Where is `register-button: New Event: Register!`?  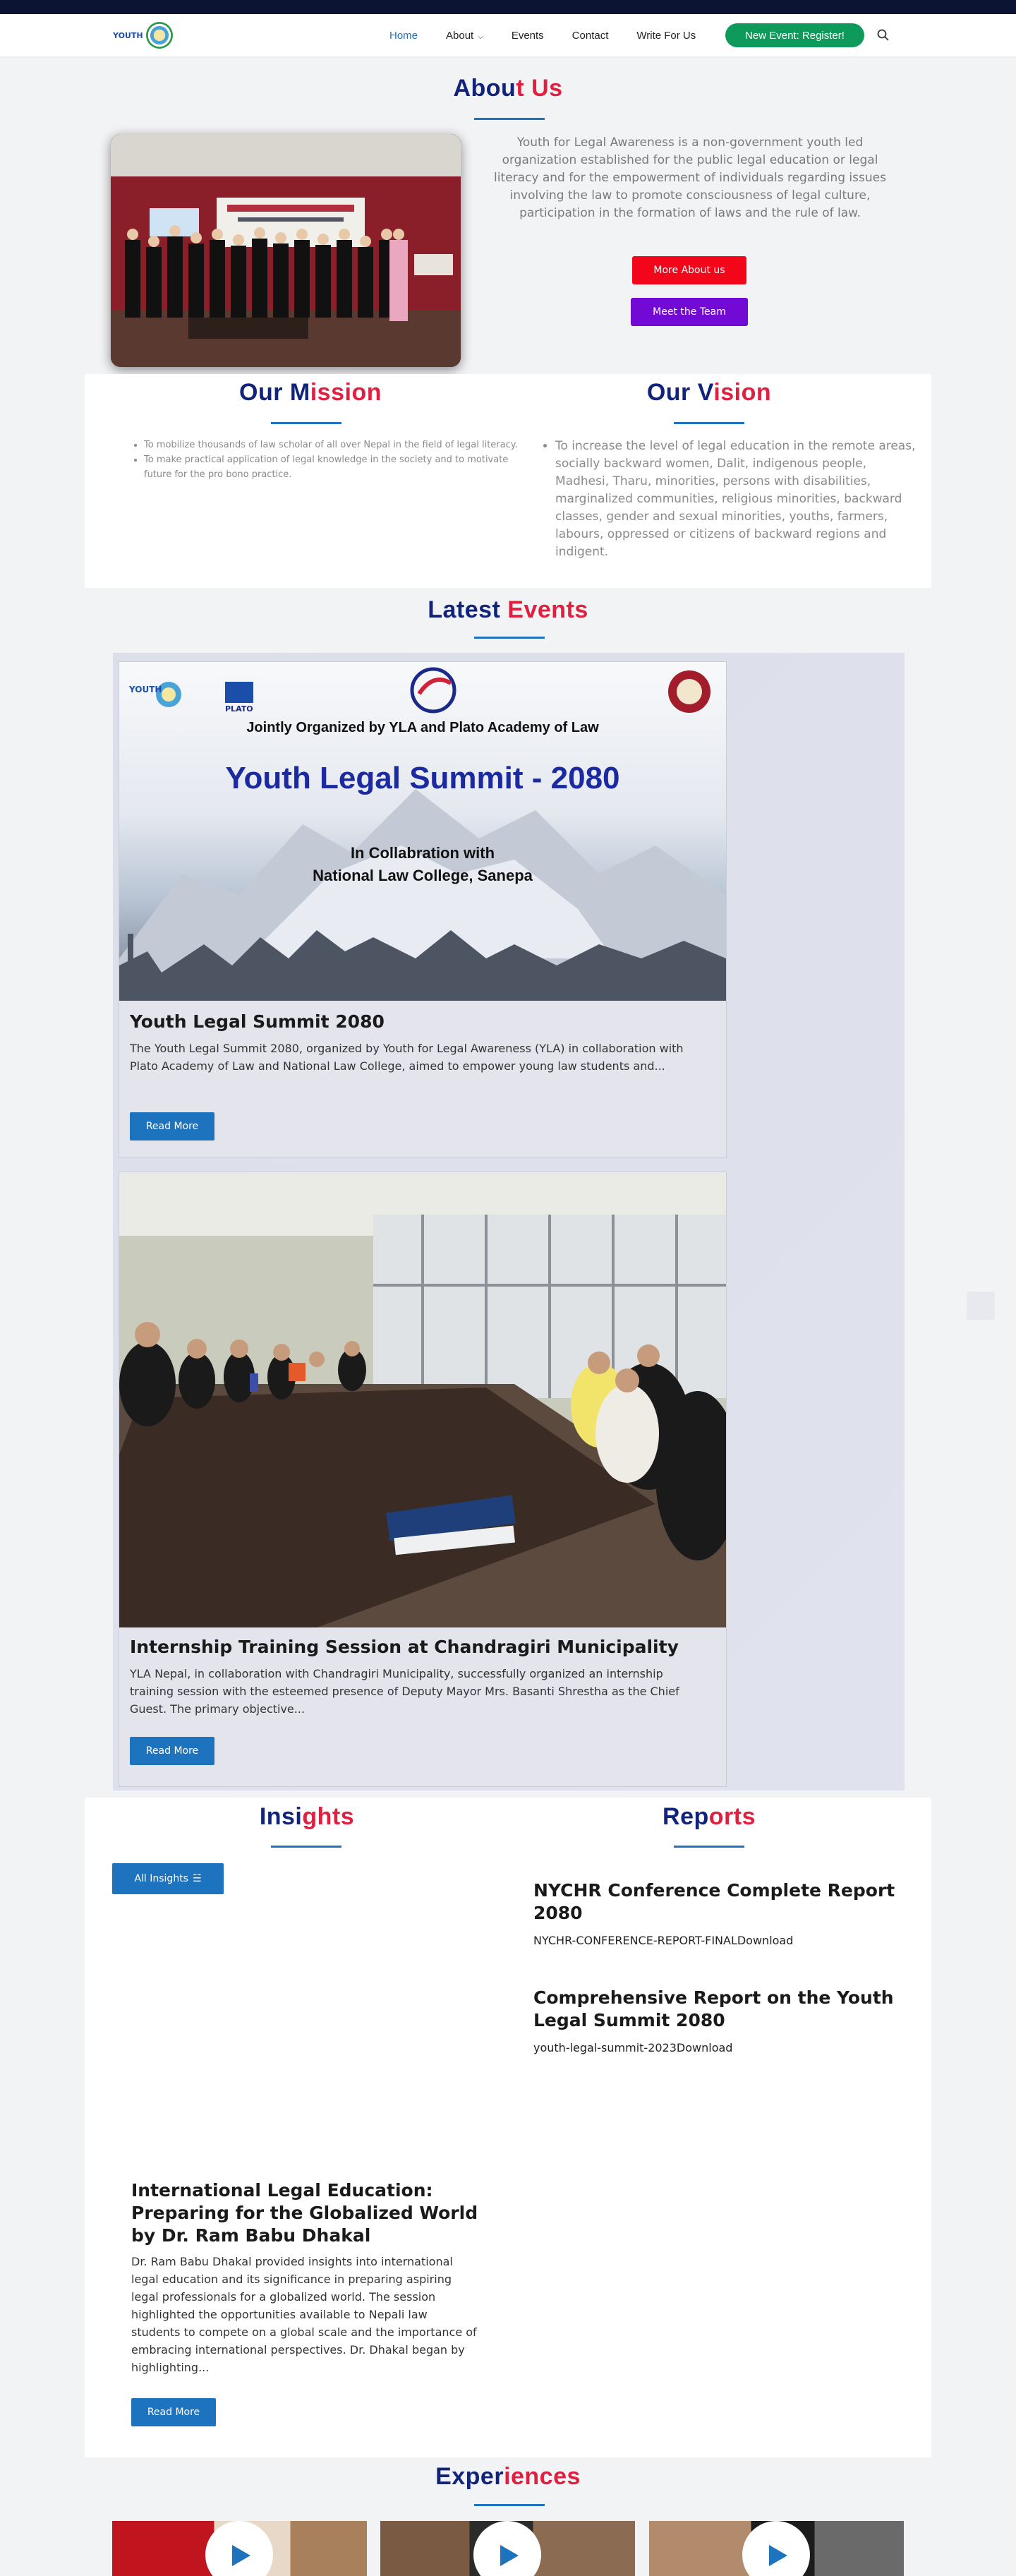
register-button: New Event: Register! is located at coordinates (794, 35).